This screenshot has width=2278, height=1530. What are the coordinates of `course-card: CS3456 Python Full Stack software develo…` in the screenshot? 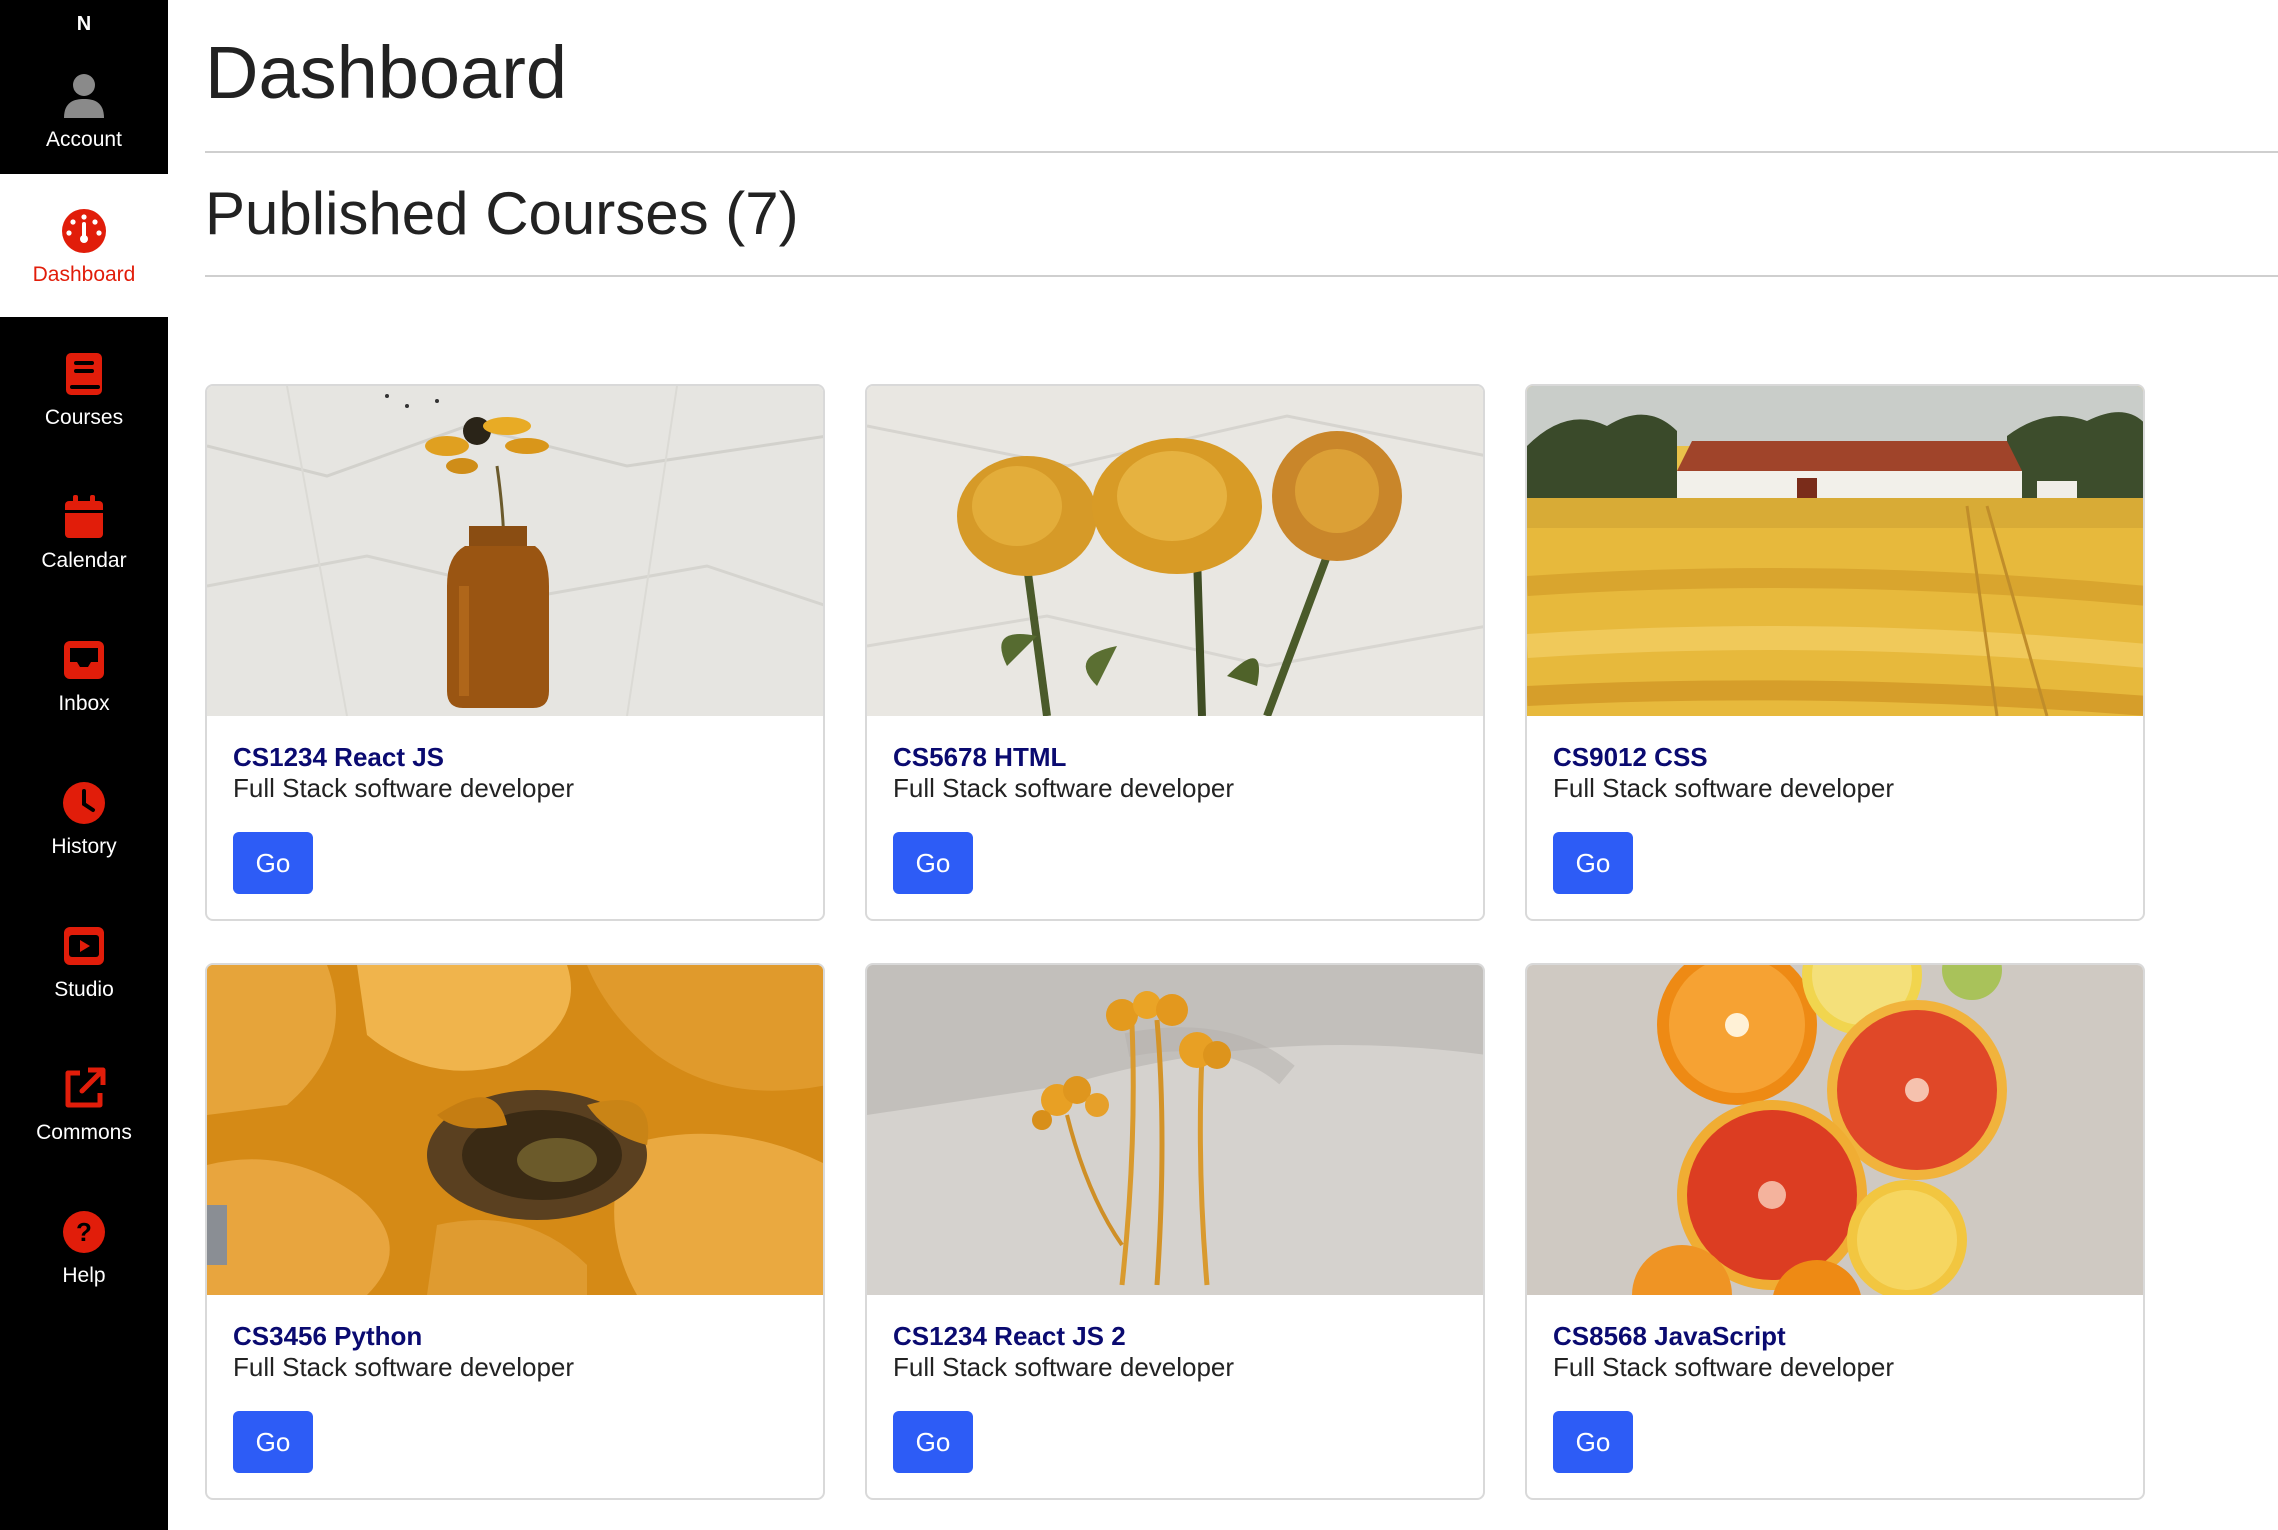 It's located at (515, 1231).